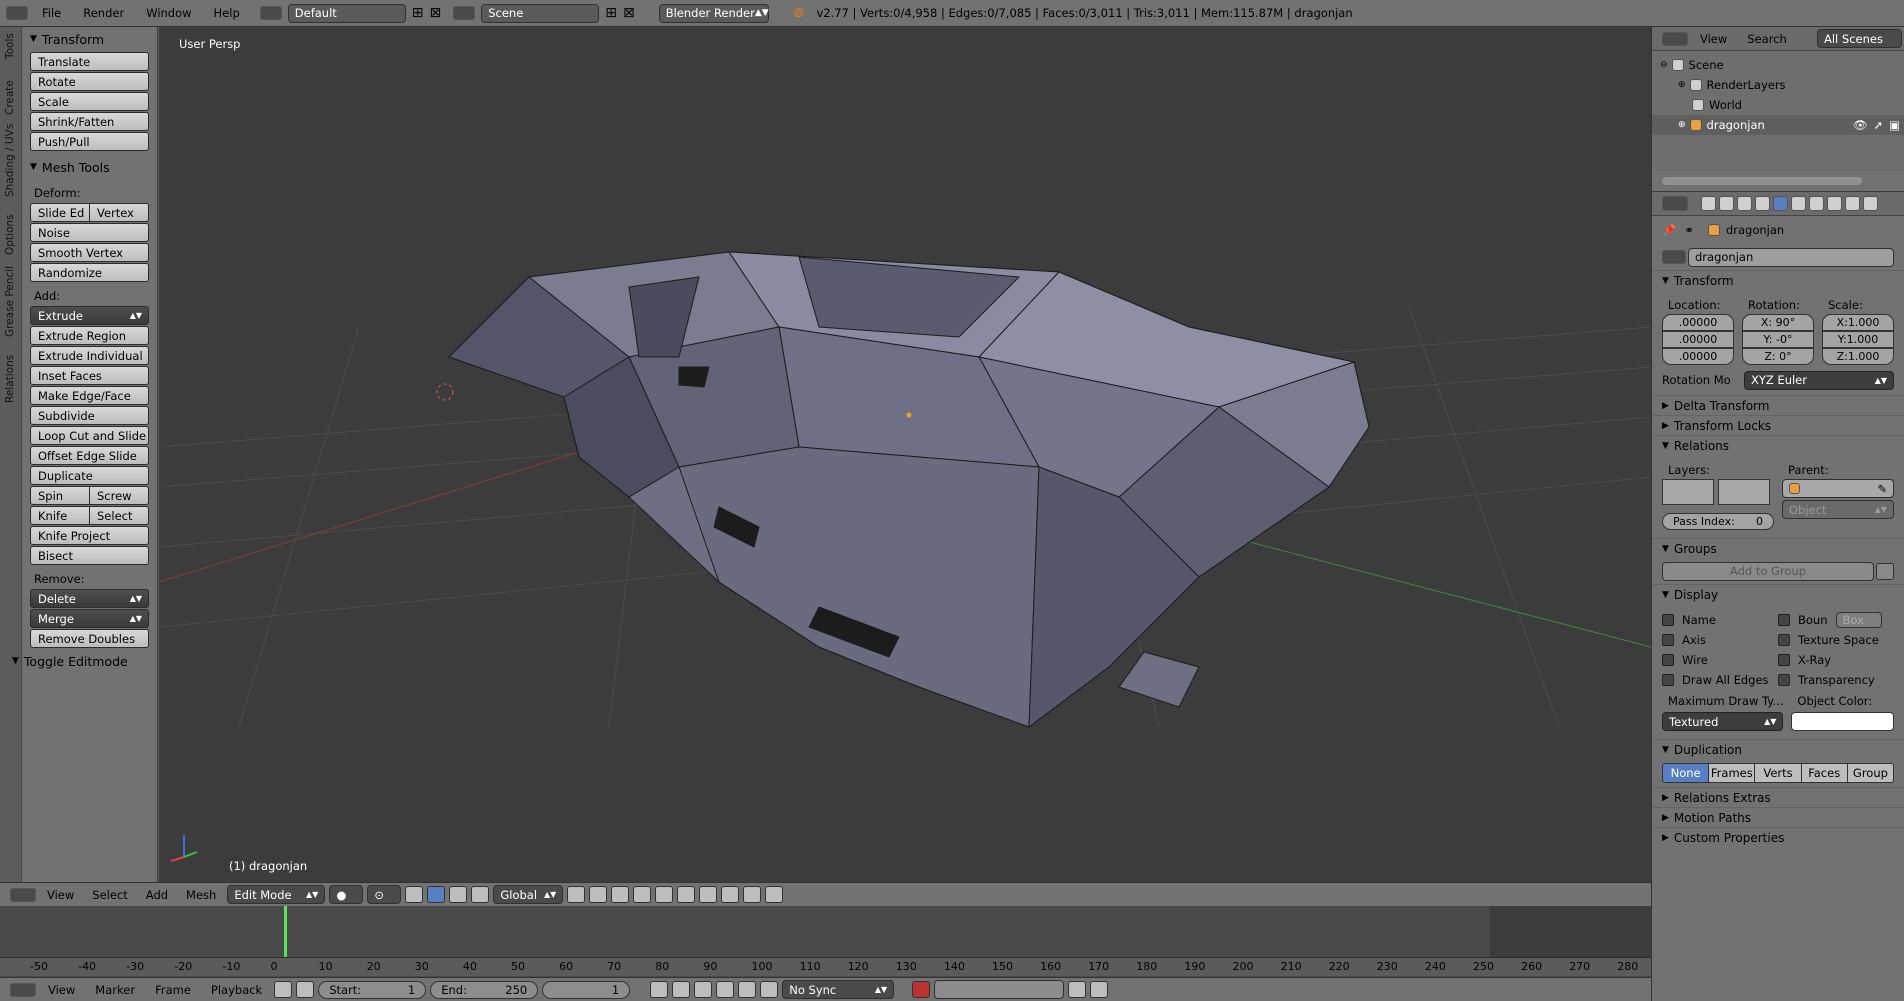  What do you see at coordinates (89, 618) in the screenshot?
I see `merge-menu: Merge ▲▼` at bounding box center [89, 618].